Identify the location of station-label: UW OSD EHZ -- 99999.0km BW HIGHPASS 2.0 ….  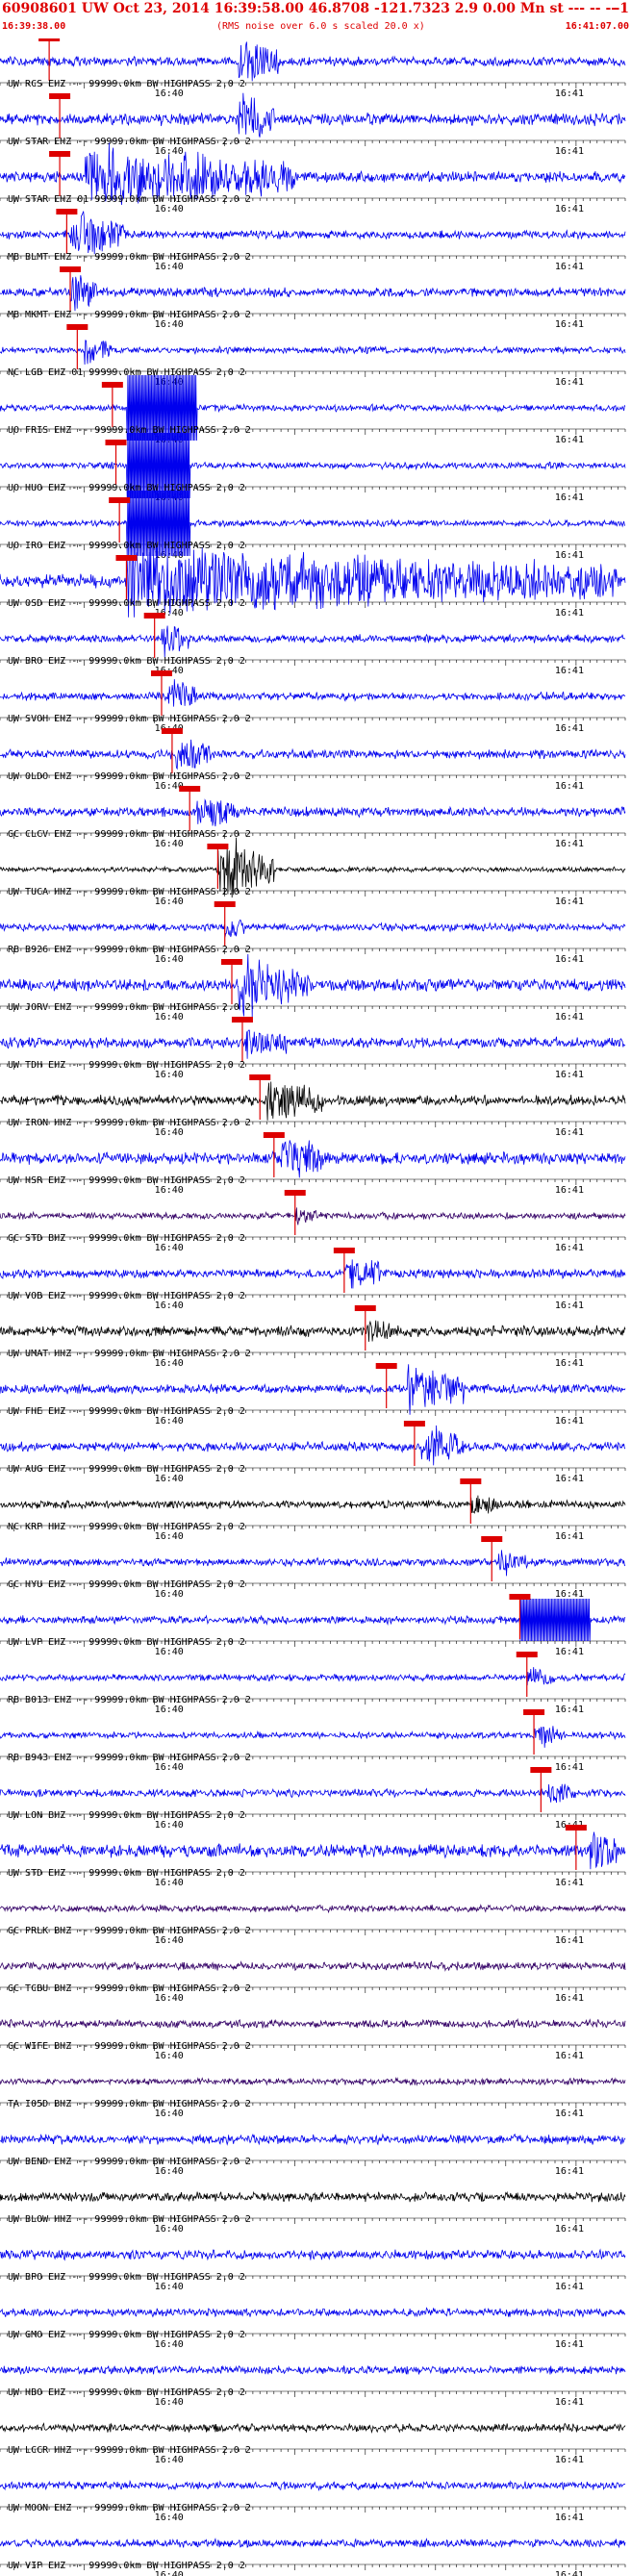
(126, 603).